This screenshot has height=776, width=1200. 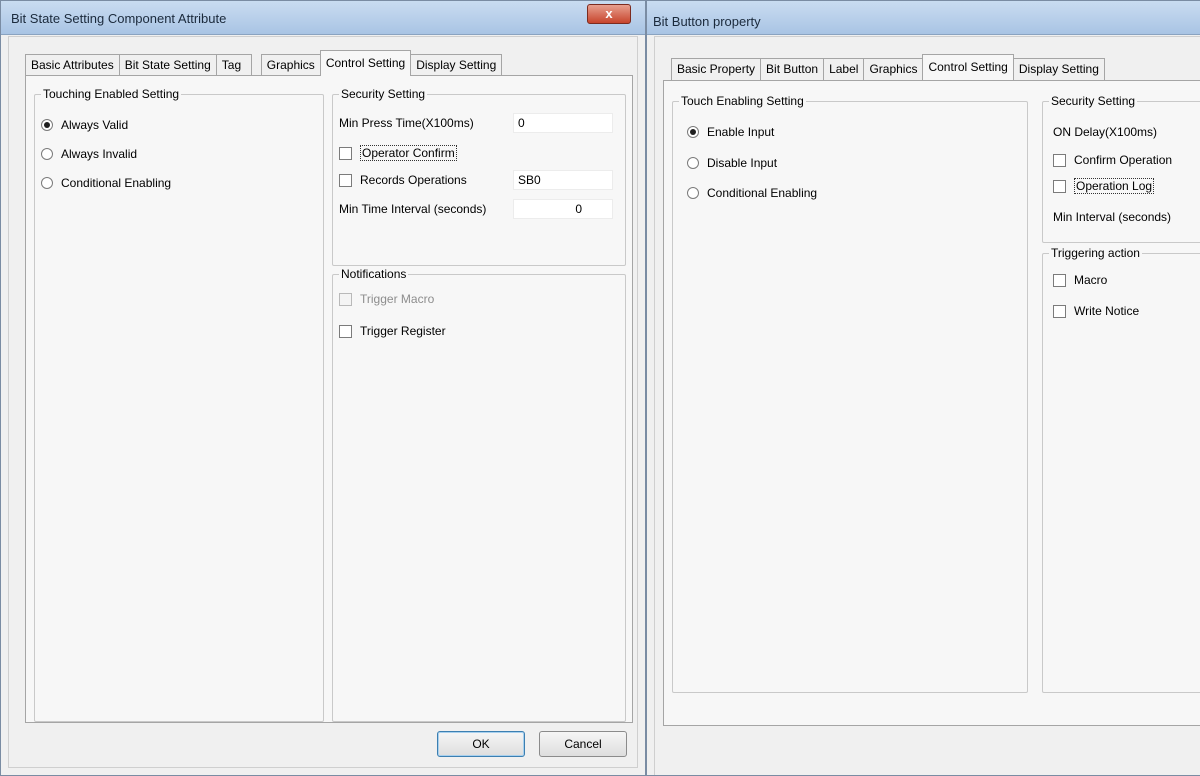 I want to click on on-delay-row: ON Delay(X100ms), so click(x=1105, y=132).